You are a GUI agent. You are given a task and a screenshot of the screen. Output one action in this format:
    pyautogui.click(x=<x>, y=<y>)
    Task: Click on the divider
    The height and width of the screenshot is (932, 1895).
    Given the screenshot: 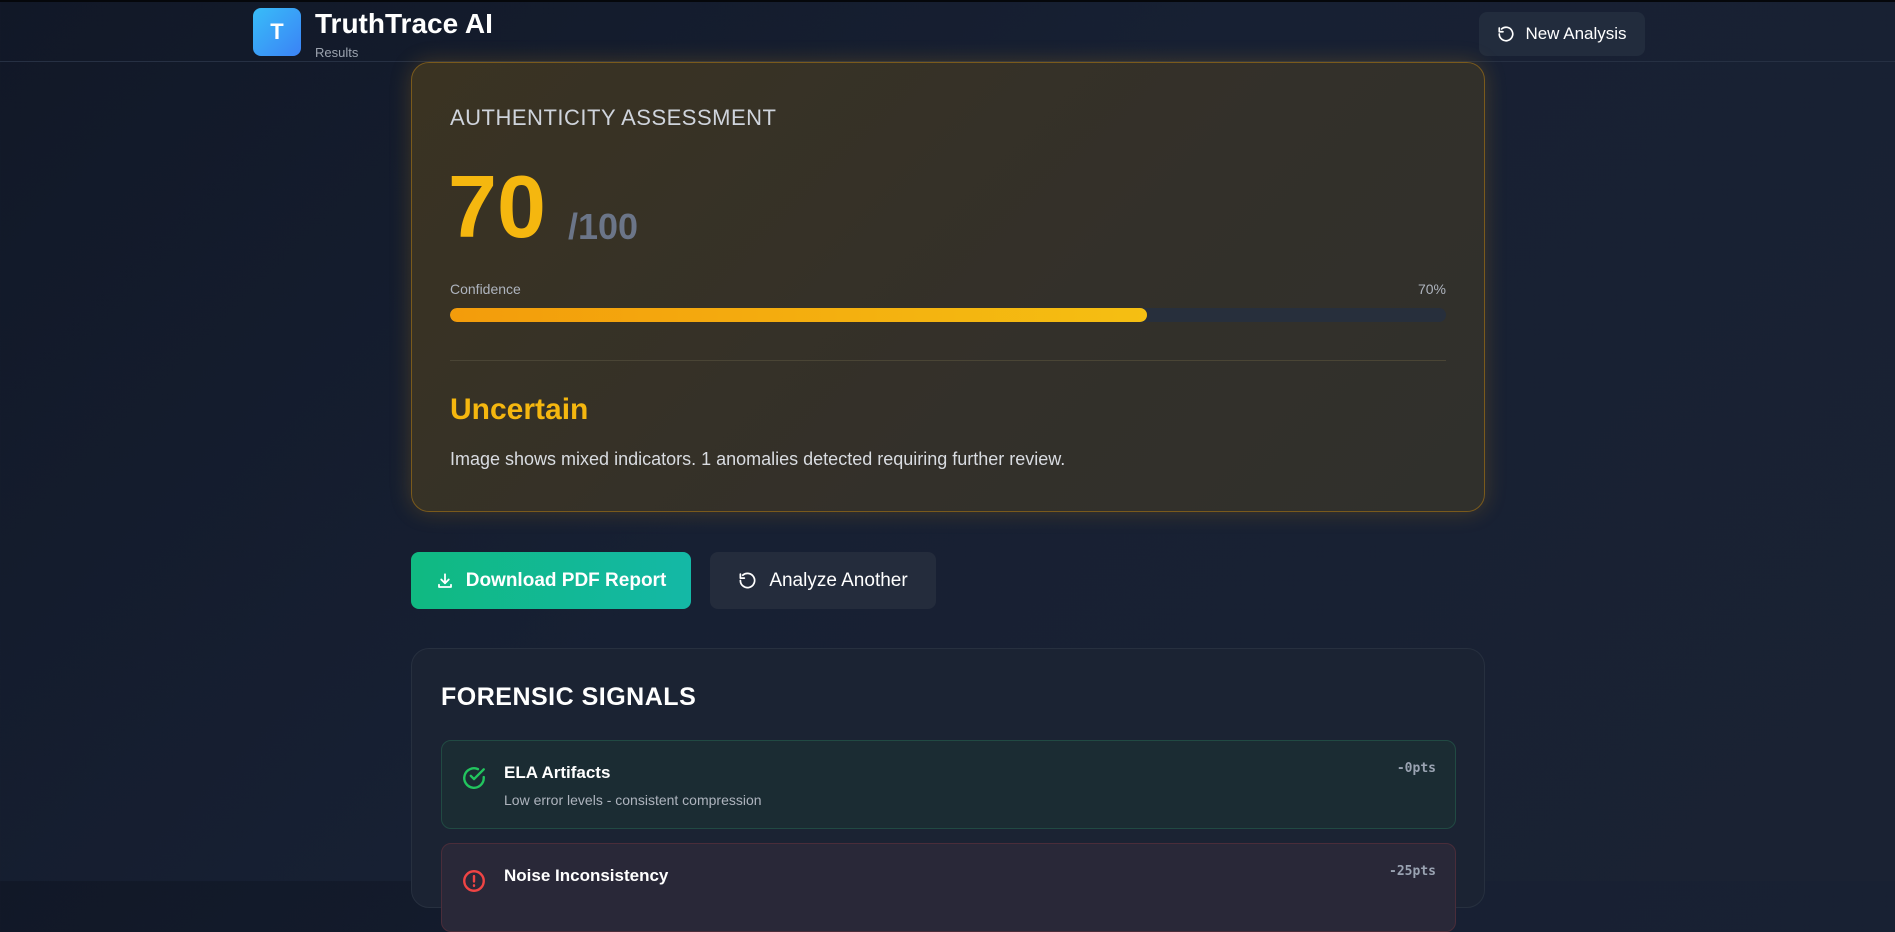 What is the action you would take?
    pyautogui.click(x=948, y=360)
    